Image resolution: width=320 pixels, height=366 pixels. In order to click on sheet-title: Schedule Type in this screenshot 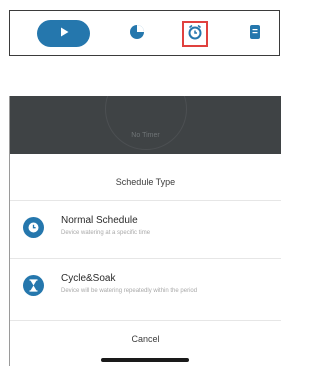, I will do `click(145, 182)`.